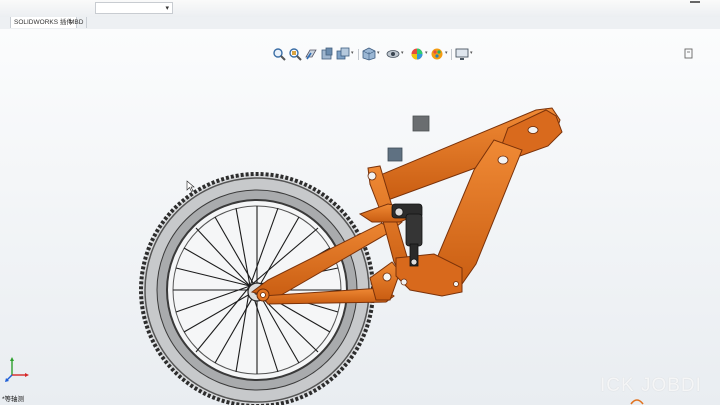 The height and width of the screenshot is (405, 720). What do you see at coordinates (695, 2) in the screenshot?
I see `minimize-icon` at bounding box center [695, 2].